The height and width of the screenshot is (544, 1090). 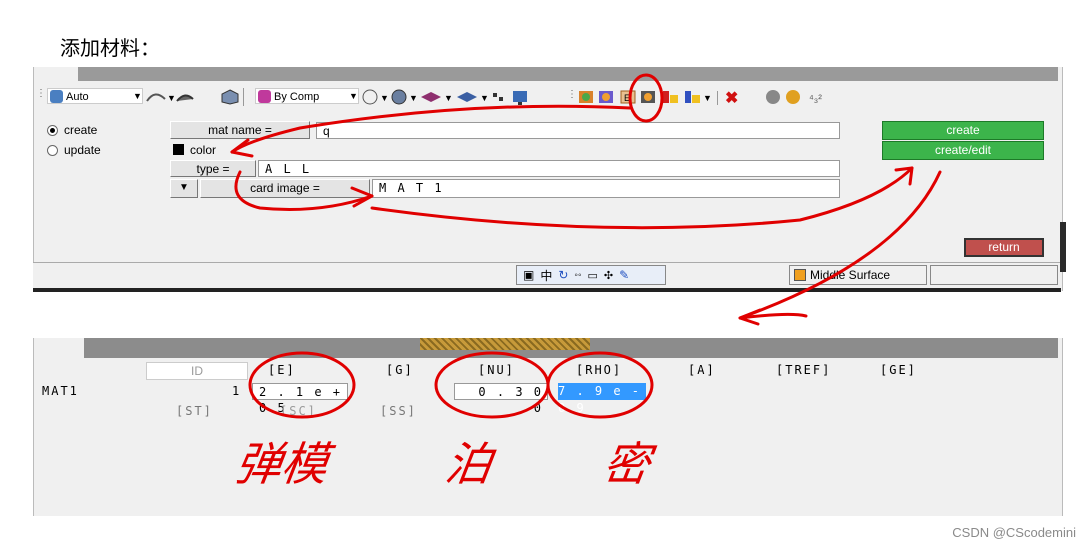 What do you see at coordinates (281, 464) in the screenshot?
I see `annotation-modulus: 弹模` at bounding box center [281, 464].